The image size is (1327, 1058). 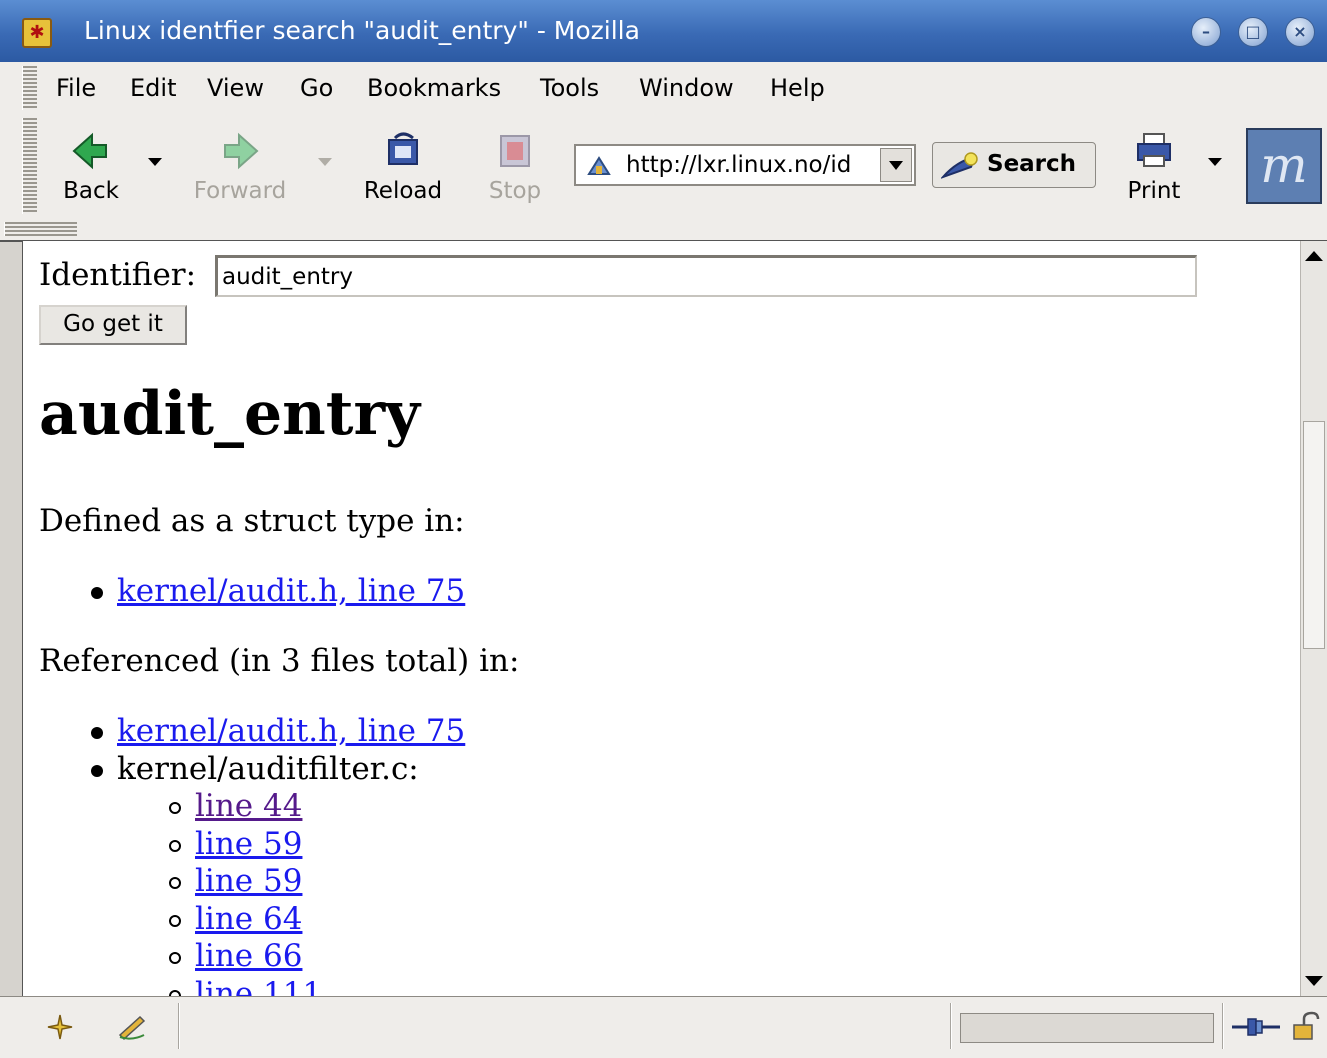 I want to click on ref-file-auditfilter: kernel/auditfilter.c:, so click(x=268, y=769).